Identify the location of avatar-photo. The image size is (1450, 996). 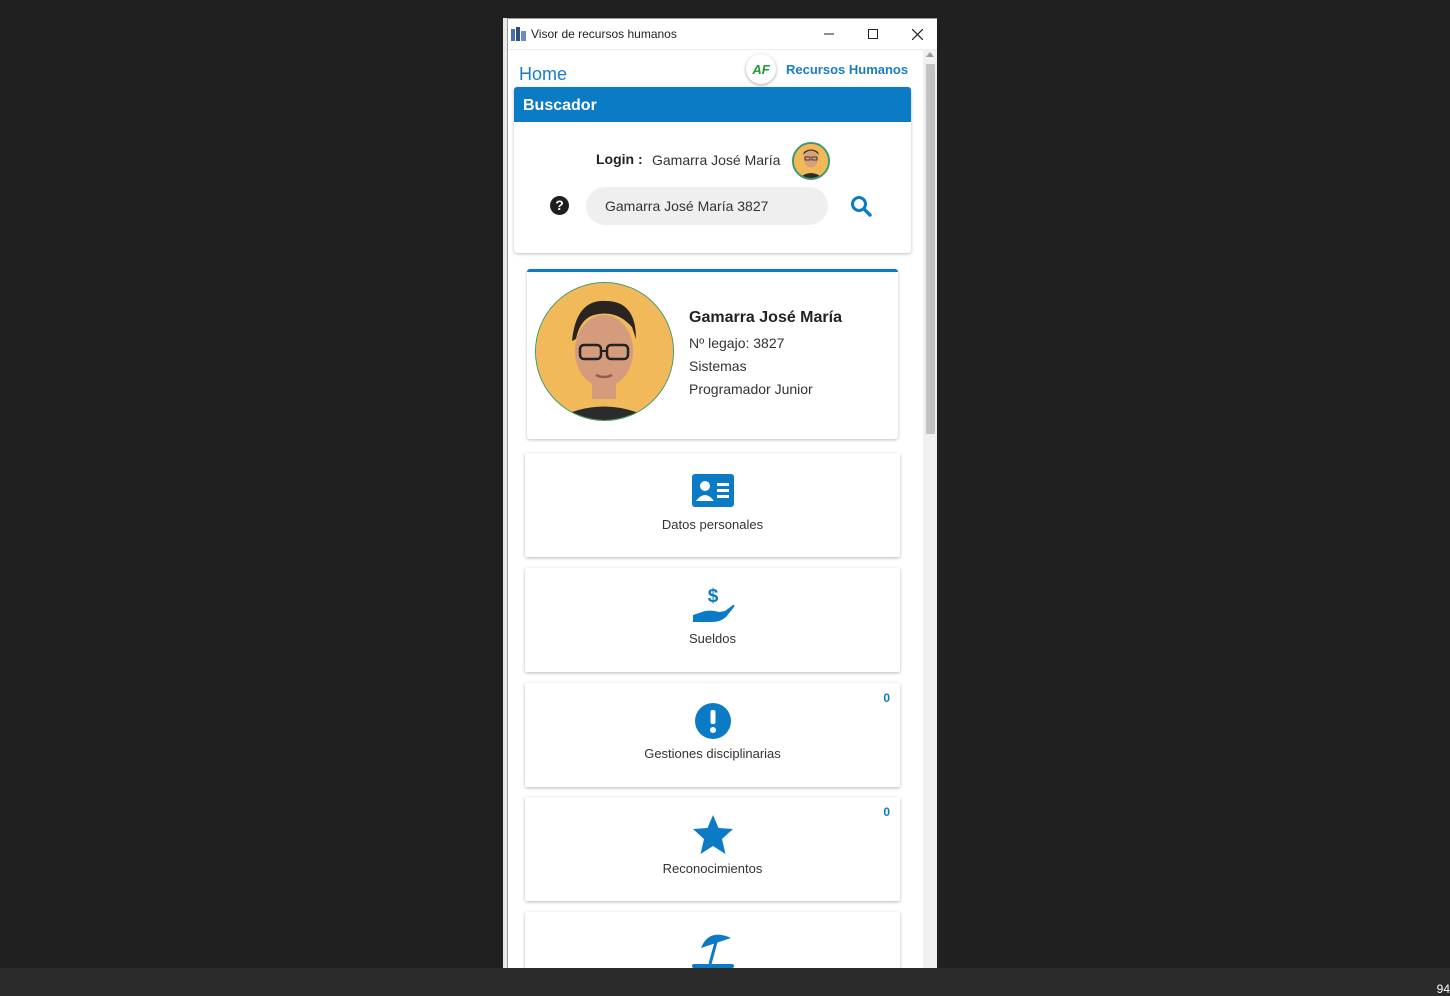
(811, 161).